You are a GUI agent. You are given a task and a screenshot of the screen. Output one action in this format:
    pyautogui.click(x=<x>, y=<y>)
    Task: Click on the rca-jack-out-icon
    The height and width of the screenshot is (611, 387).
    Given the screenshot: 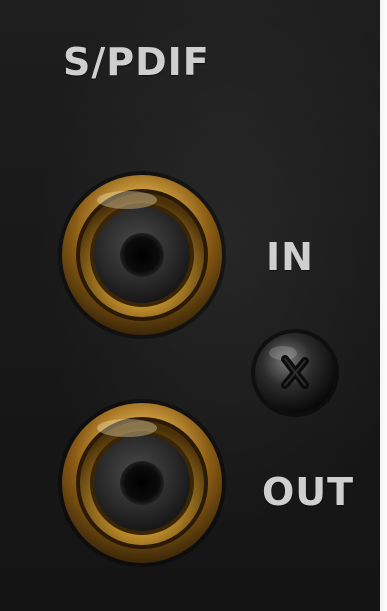 What is the action you would take?
    pyautogui.click(x=142, y=483)
    